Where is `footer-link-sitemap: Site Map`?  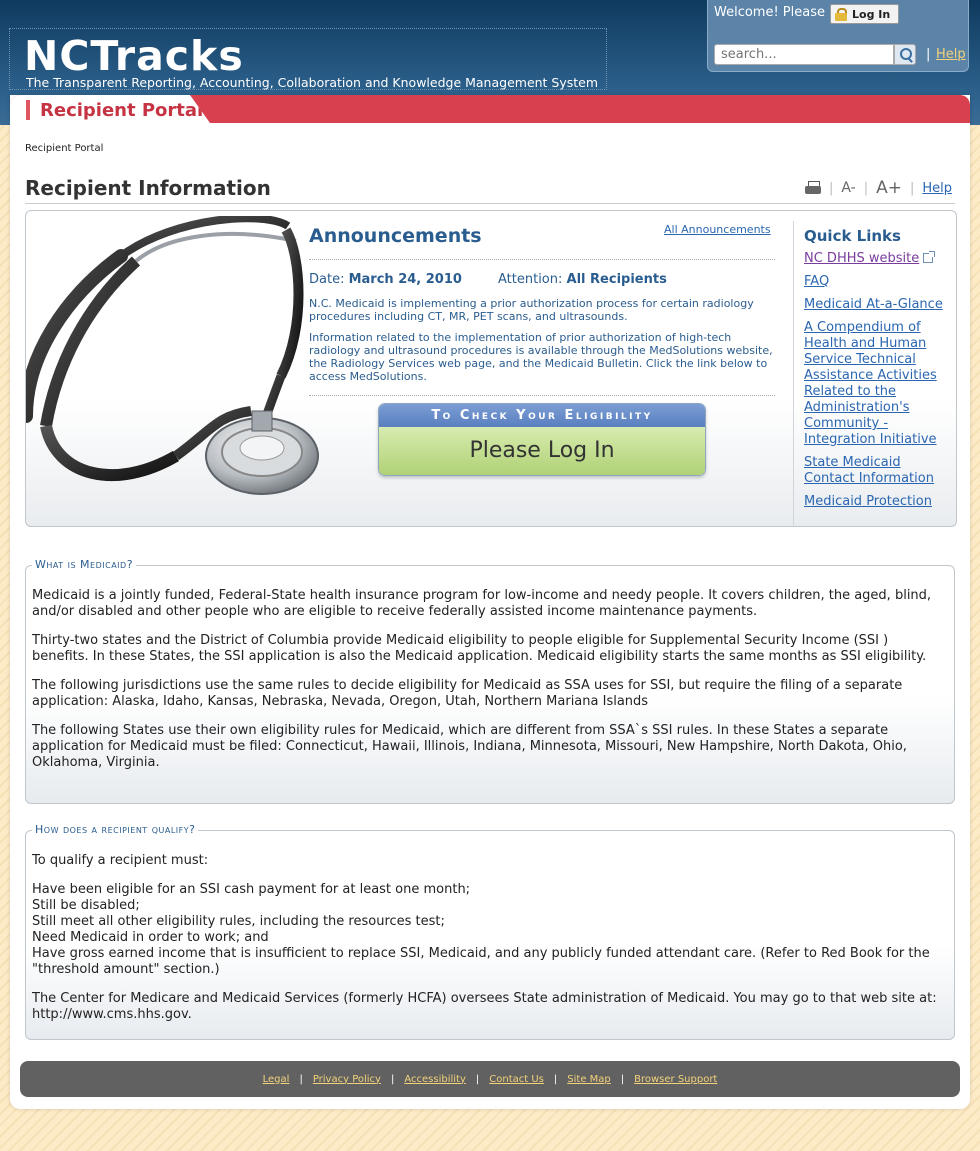 footer-link-sitemap: Site Map is located at coordinates (588, 1079).